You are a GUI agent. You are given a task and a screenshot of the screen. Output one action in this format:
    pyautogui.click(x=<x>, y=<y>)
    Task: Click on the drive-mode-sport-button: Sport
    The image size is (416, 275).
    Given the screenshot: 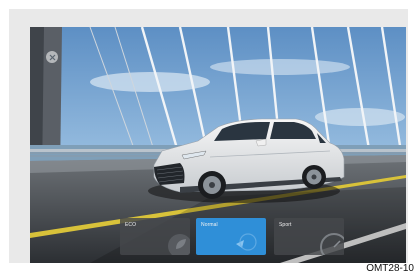 What is the action you would take?
    pyautogui.click(x=309, y=236)
    